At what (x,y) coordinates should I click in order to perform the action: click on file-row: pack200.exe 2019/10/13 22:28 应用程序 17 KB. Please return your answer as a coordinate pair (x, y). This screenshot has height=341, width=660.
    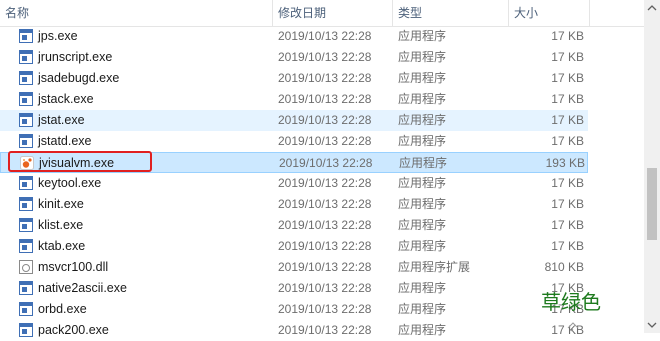
    Looking at the image, I should click on (294, 330).